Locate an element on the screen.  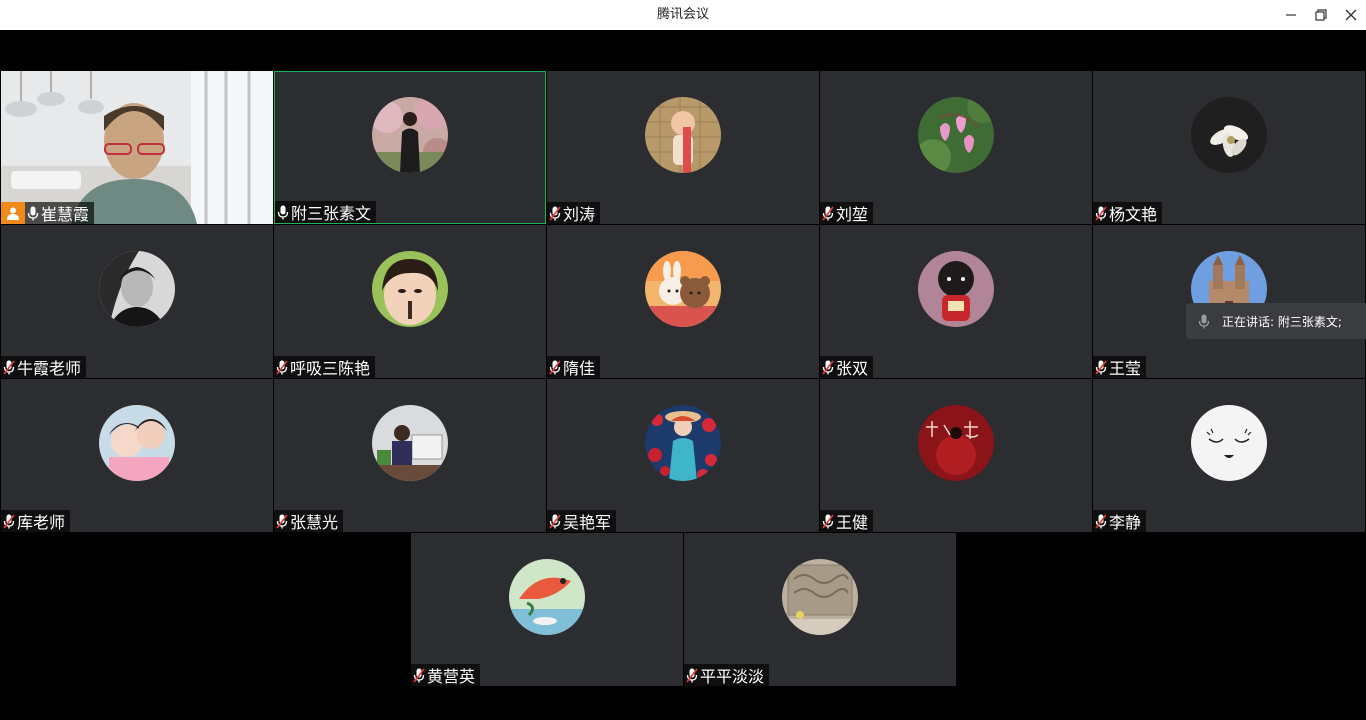
participant-name-tag: 黄营英 is located at coordinates (446, 675).